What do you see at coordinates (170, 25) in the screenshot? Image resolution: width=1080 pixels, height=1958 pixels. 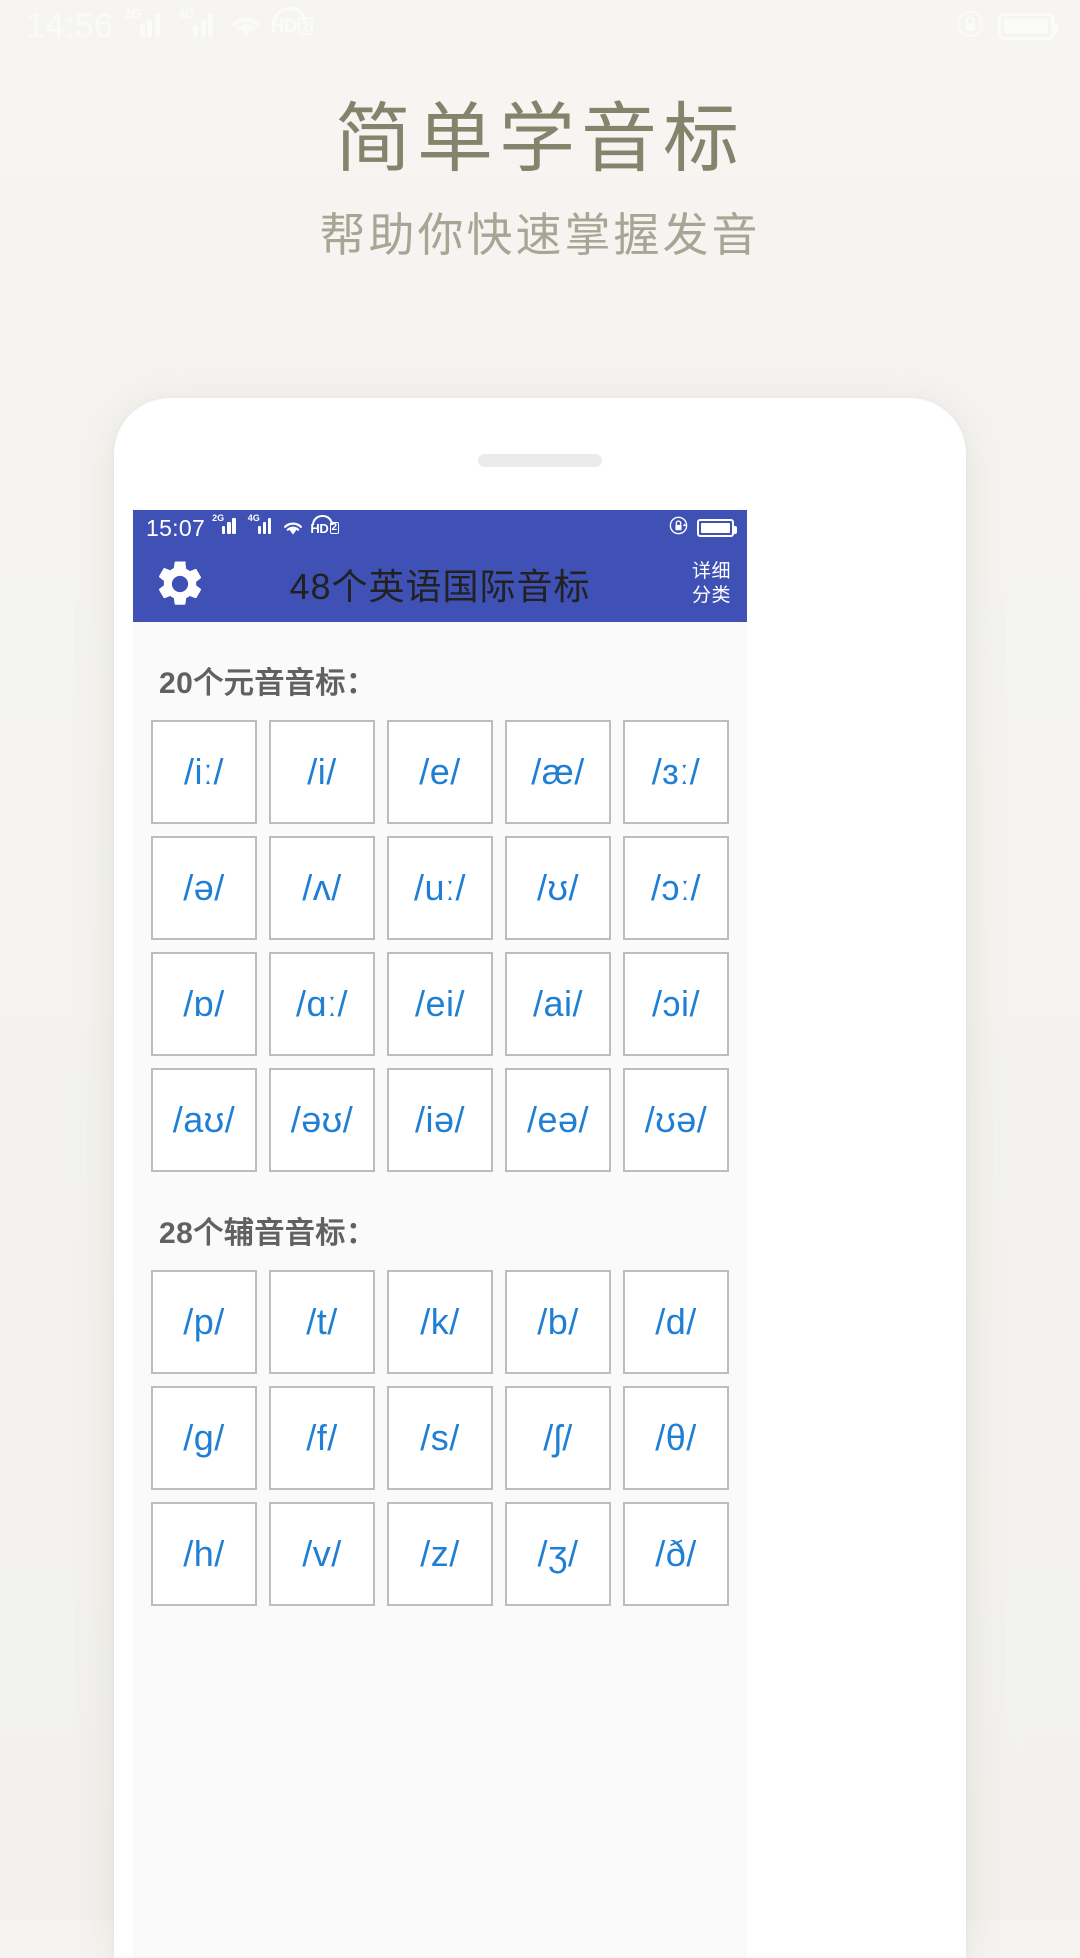 I see `status-bar-left-group: 14:56 2G 4G HD 2` at bounding box center [170, 25].